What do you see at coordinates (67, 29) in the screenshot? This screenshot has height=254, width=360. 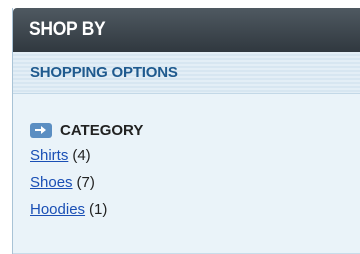 I see `panel-title: SHOP BY` at bounding box center [67, 29].